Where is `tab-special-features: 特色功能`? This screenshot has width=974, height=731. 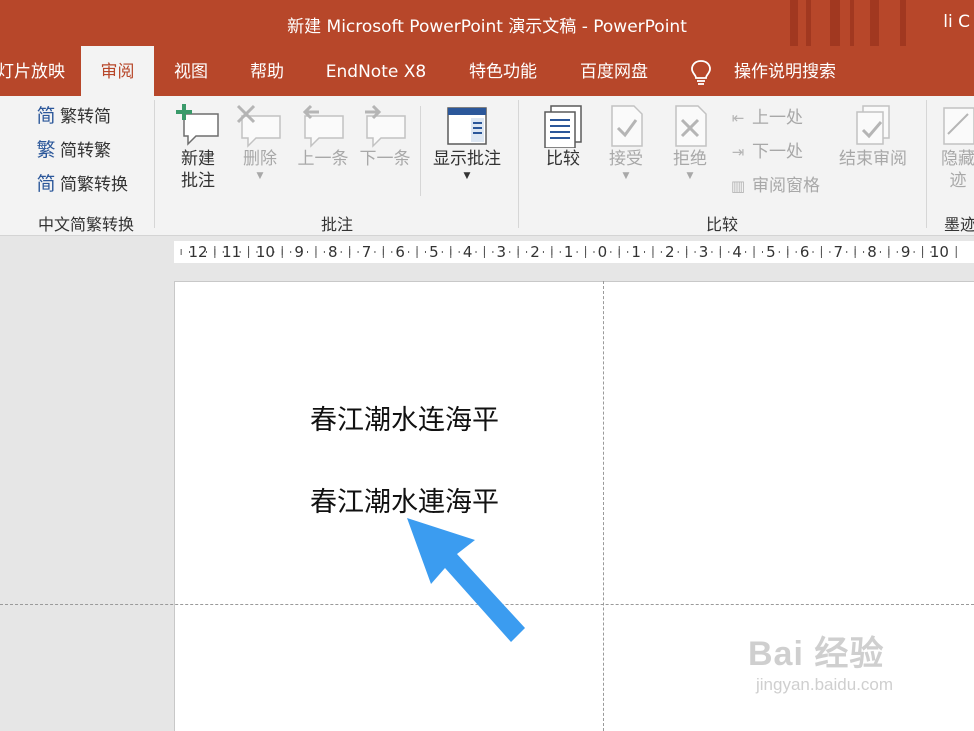 tab-special-features: 特色功能 is located at coordinates (503, 71).